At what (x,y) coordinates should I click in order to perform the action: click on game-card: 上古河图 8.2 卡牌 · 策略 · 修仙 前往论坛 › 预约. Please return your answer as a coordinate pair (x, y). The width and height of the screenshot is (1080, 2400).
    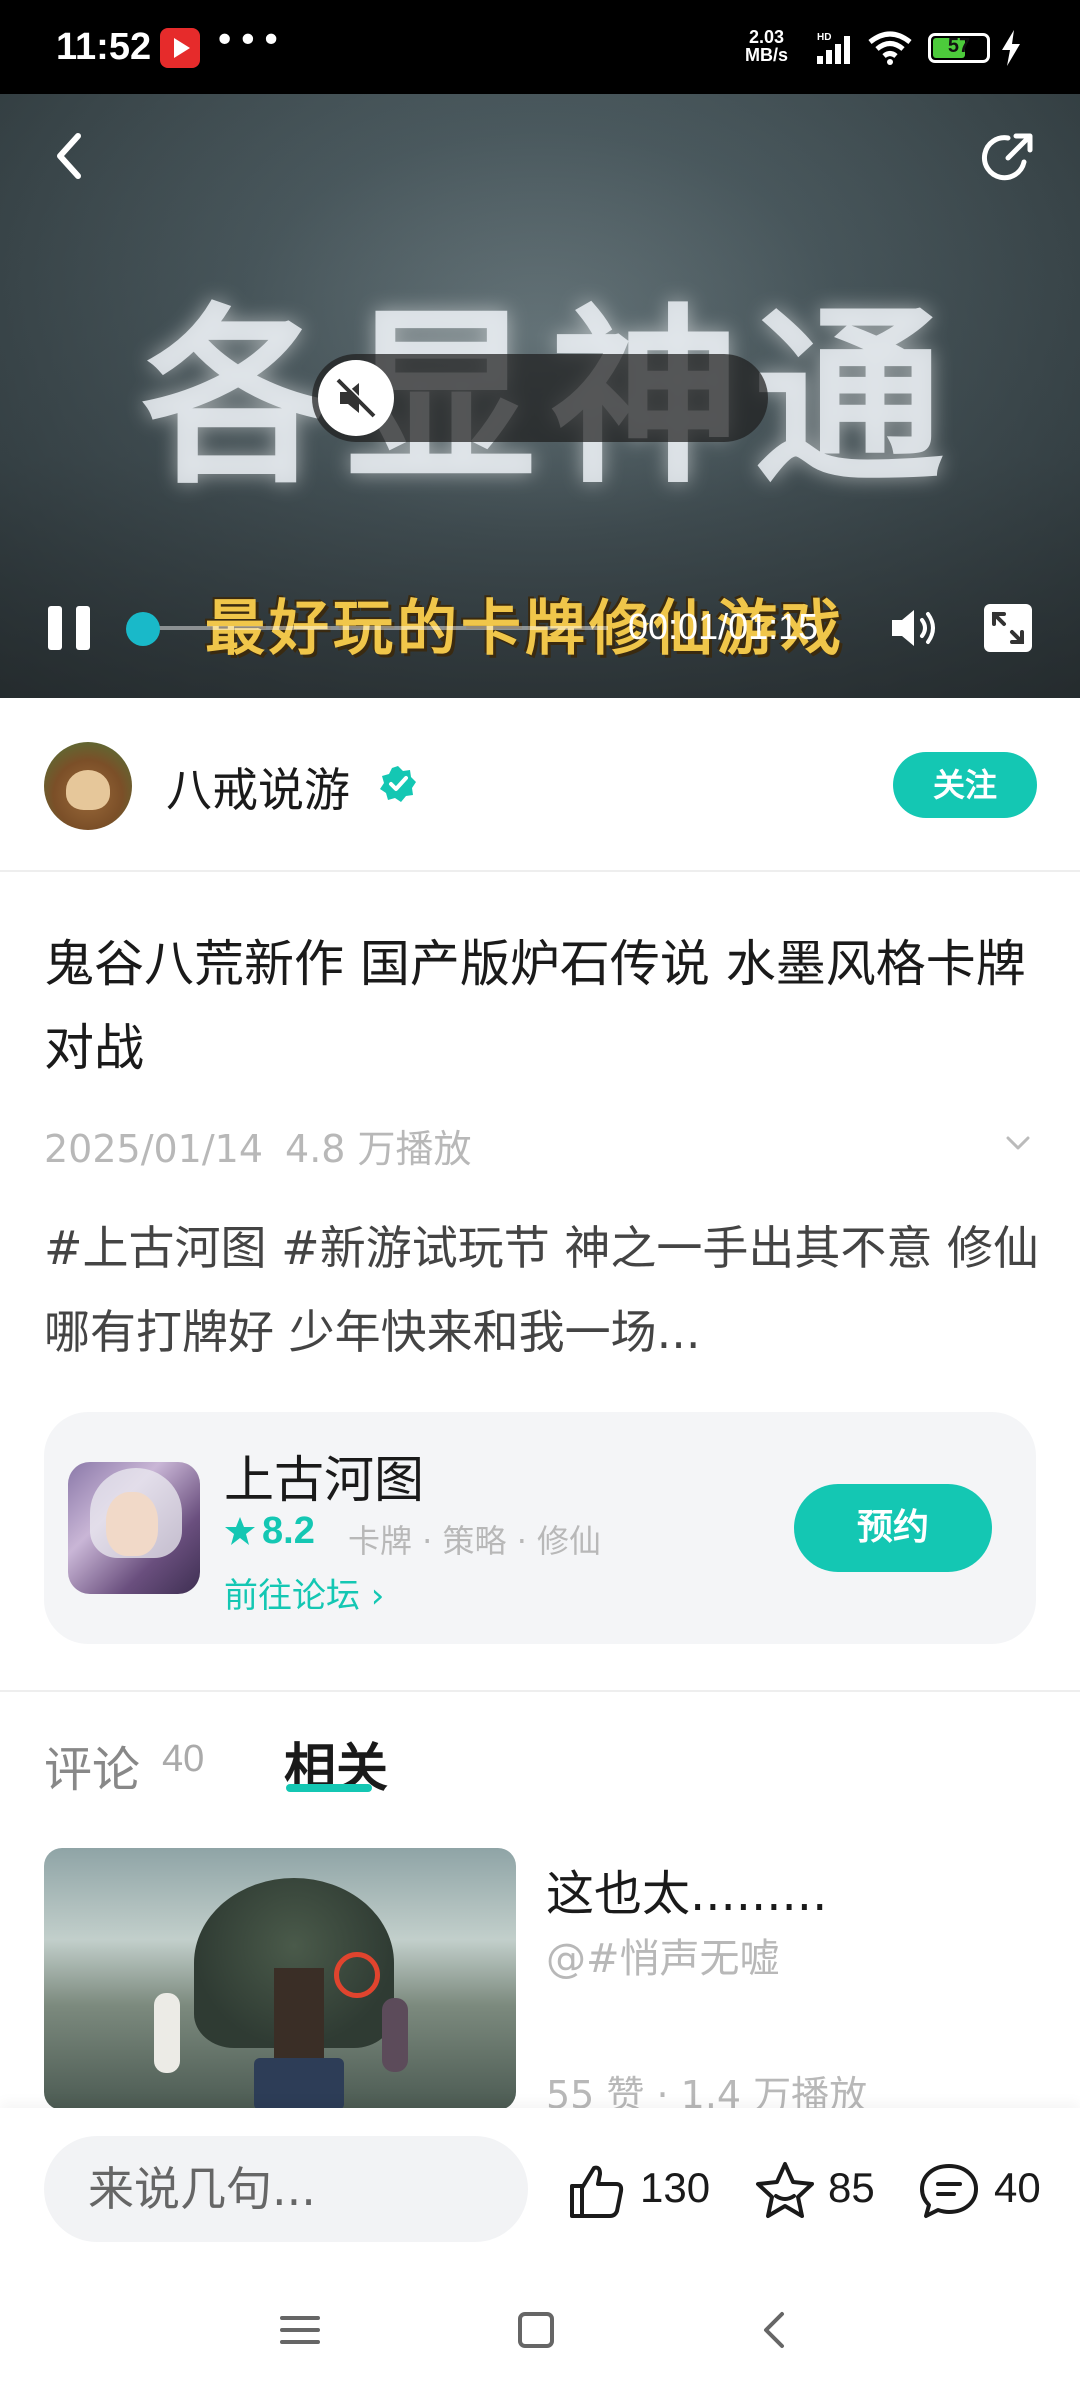
    Looking at the image, I should click on (540, 1528).